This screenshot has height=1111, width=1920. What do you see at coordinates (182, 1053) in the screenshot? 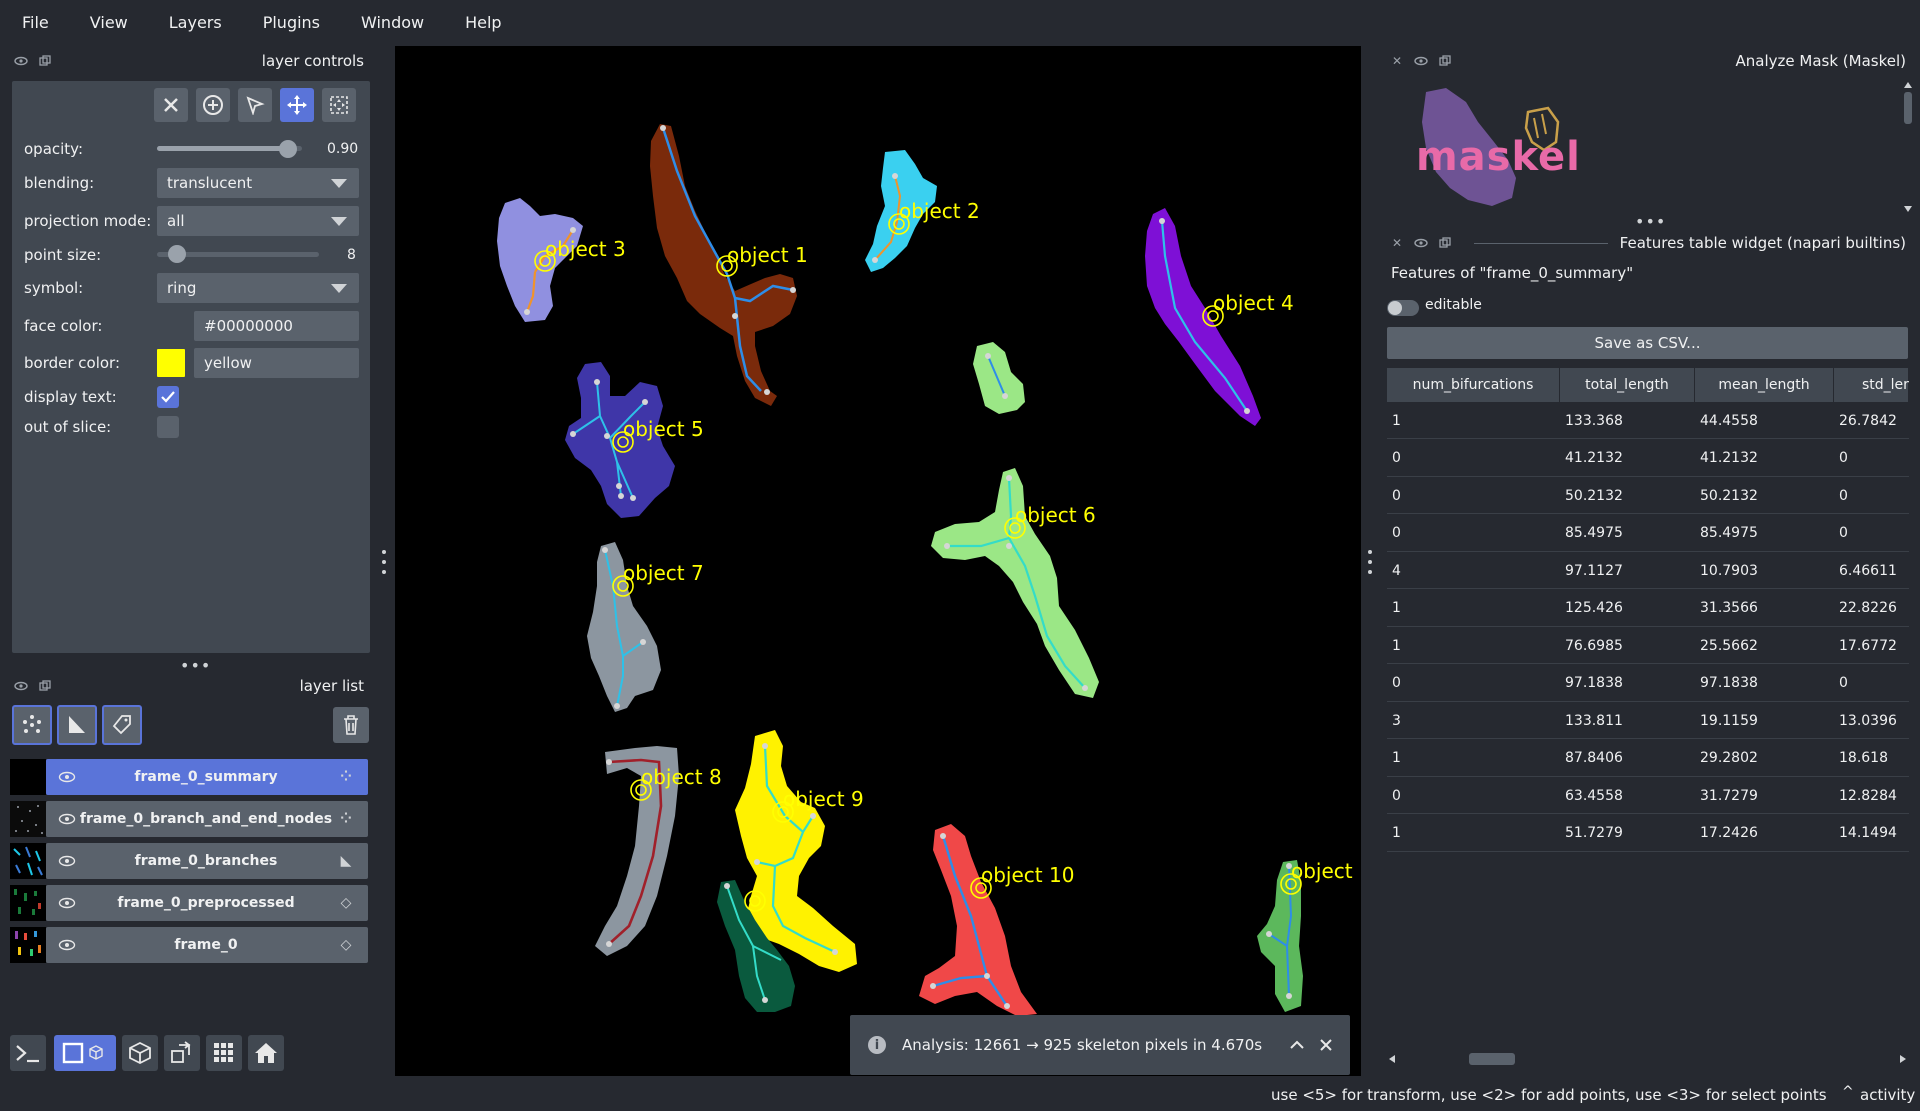
I see `transpose-button` at bounding box center [182, 1053].